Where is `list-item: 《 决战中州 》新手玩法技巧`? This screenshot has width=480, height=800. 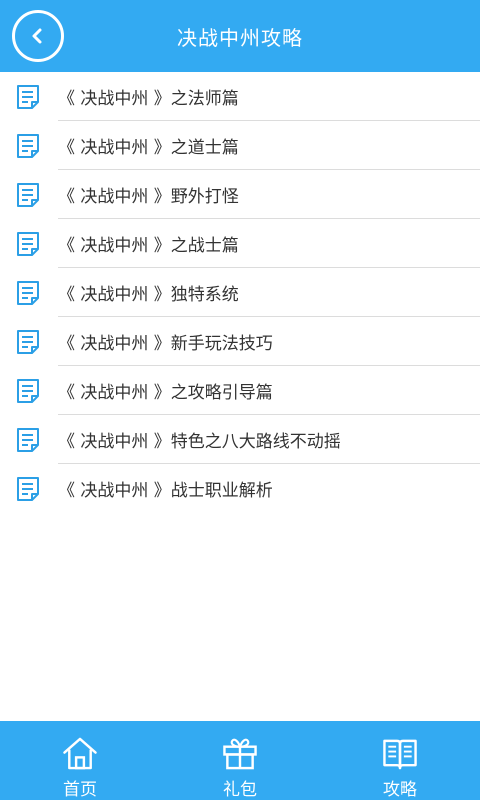 list-item: 《 决战中州 》新手玩法技巧 is located at coordinates (240, 341).